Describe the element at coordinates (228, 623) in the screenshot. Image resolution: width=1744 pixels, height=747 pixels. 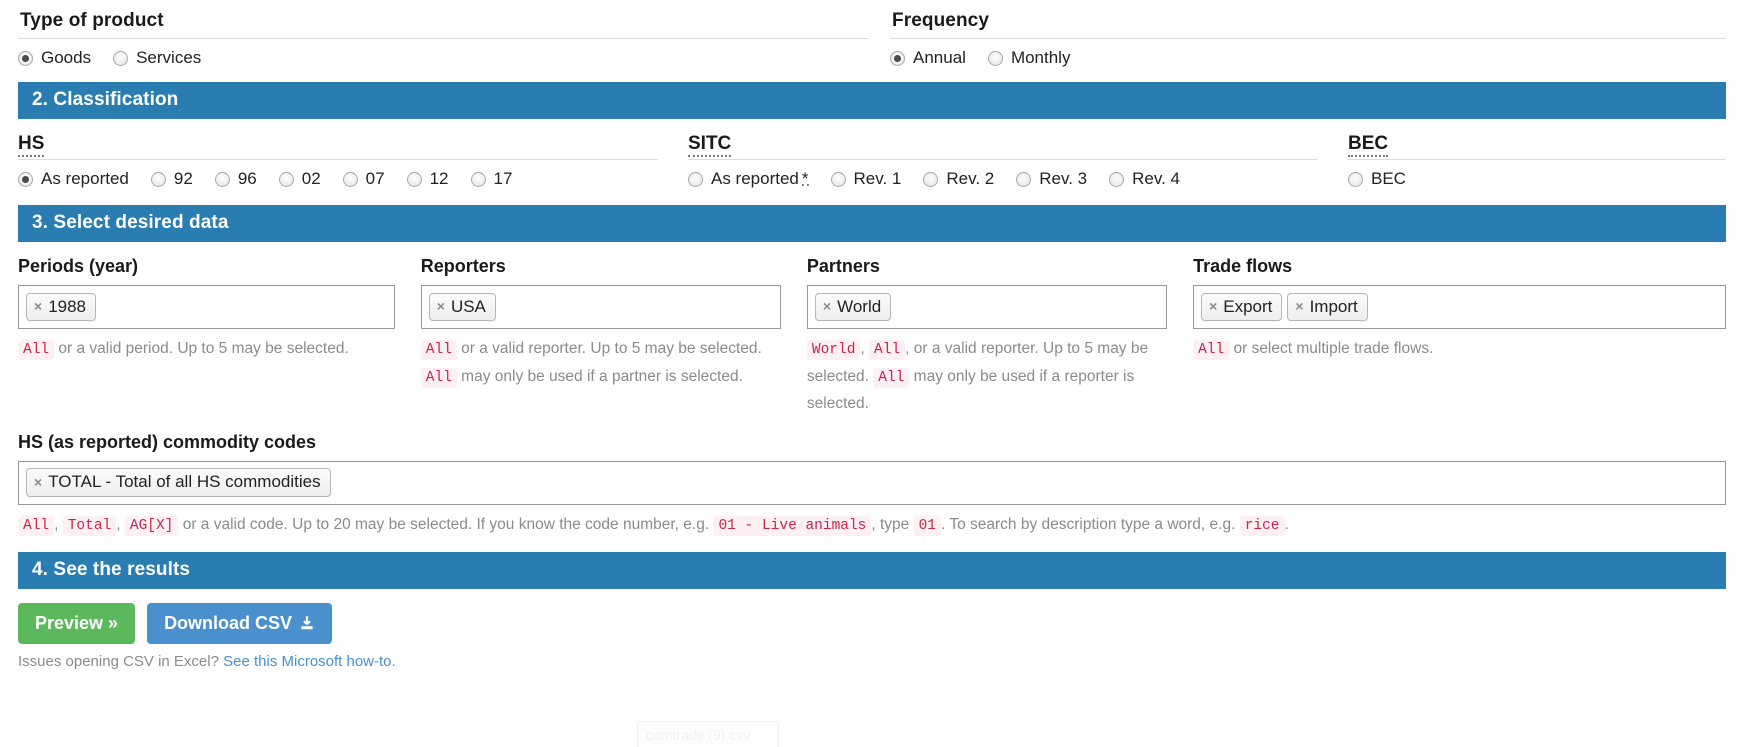
I see `download-csv-label: Download CSV` at that location.